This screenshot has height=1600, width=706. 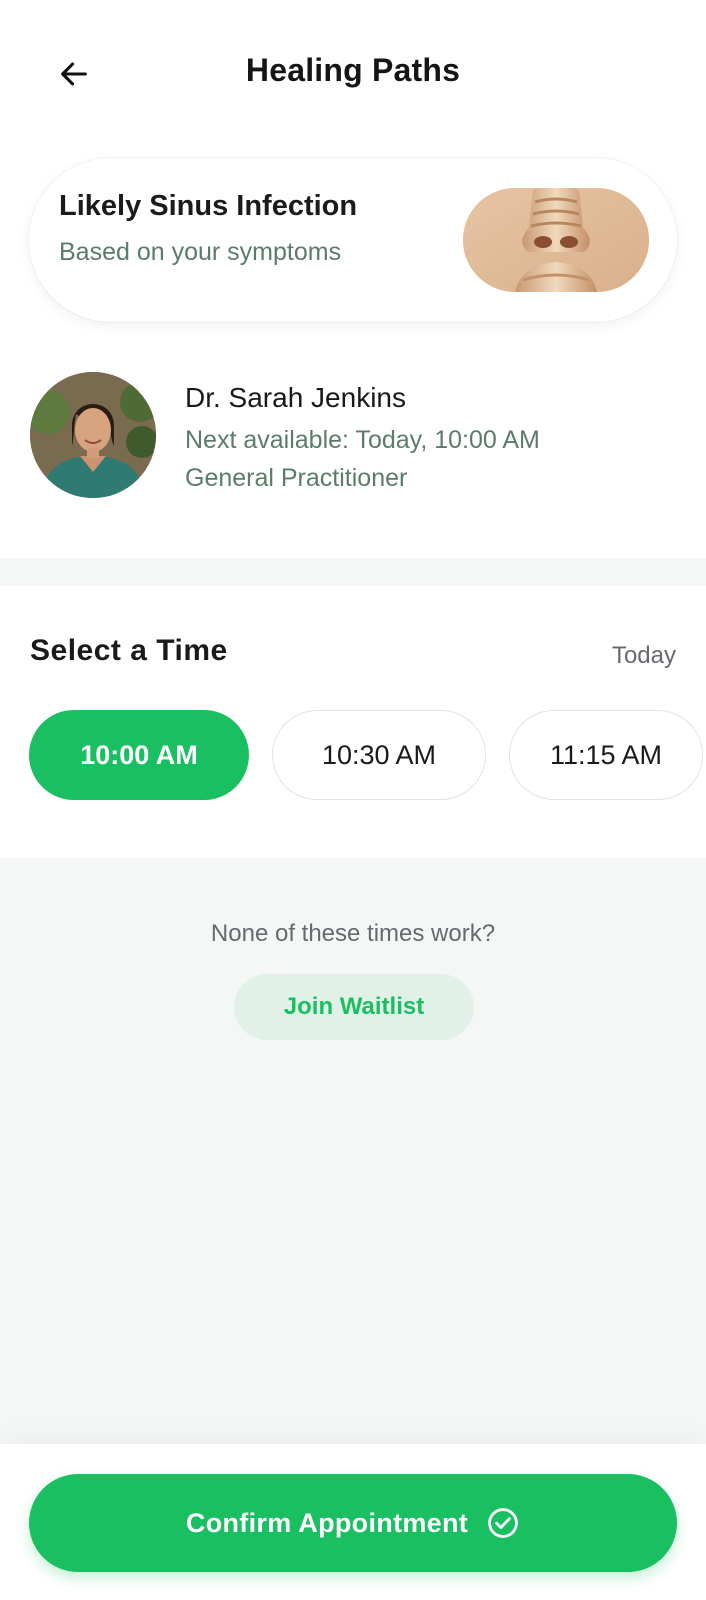 What do you see at coordinates (556, 240) in the screenshot?
I see `nose-illustration` at bounding box center [556, 240].